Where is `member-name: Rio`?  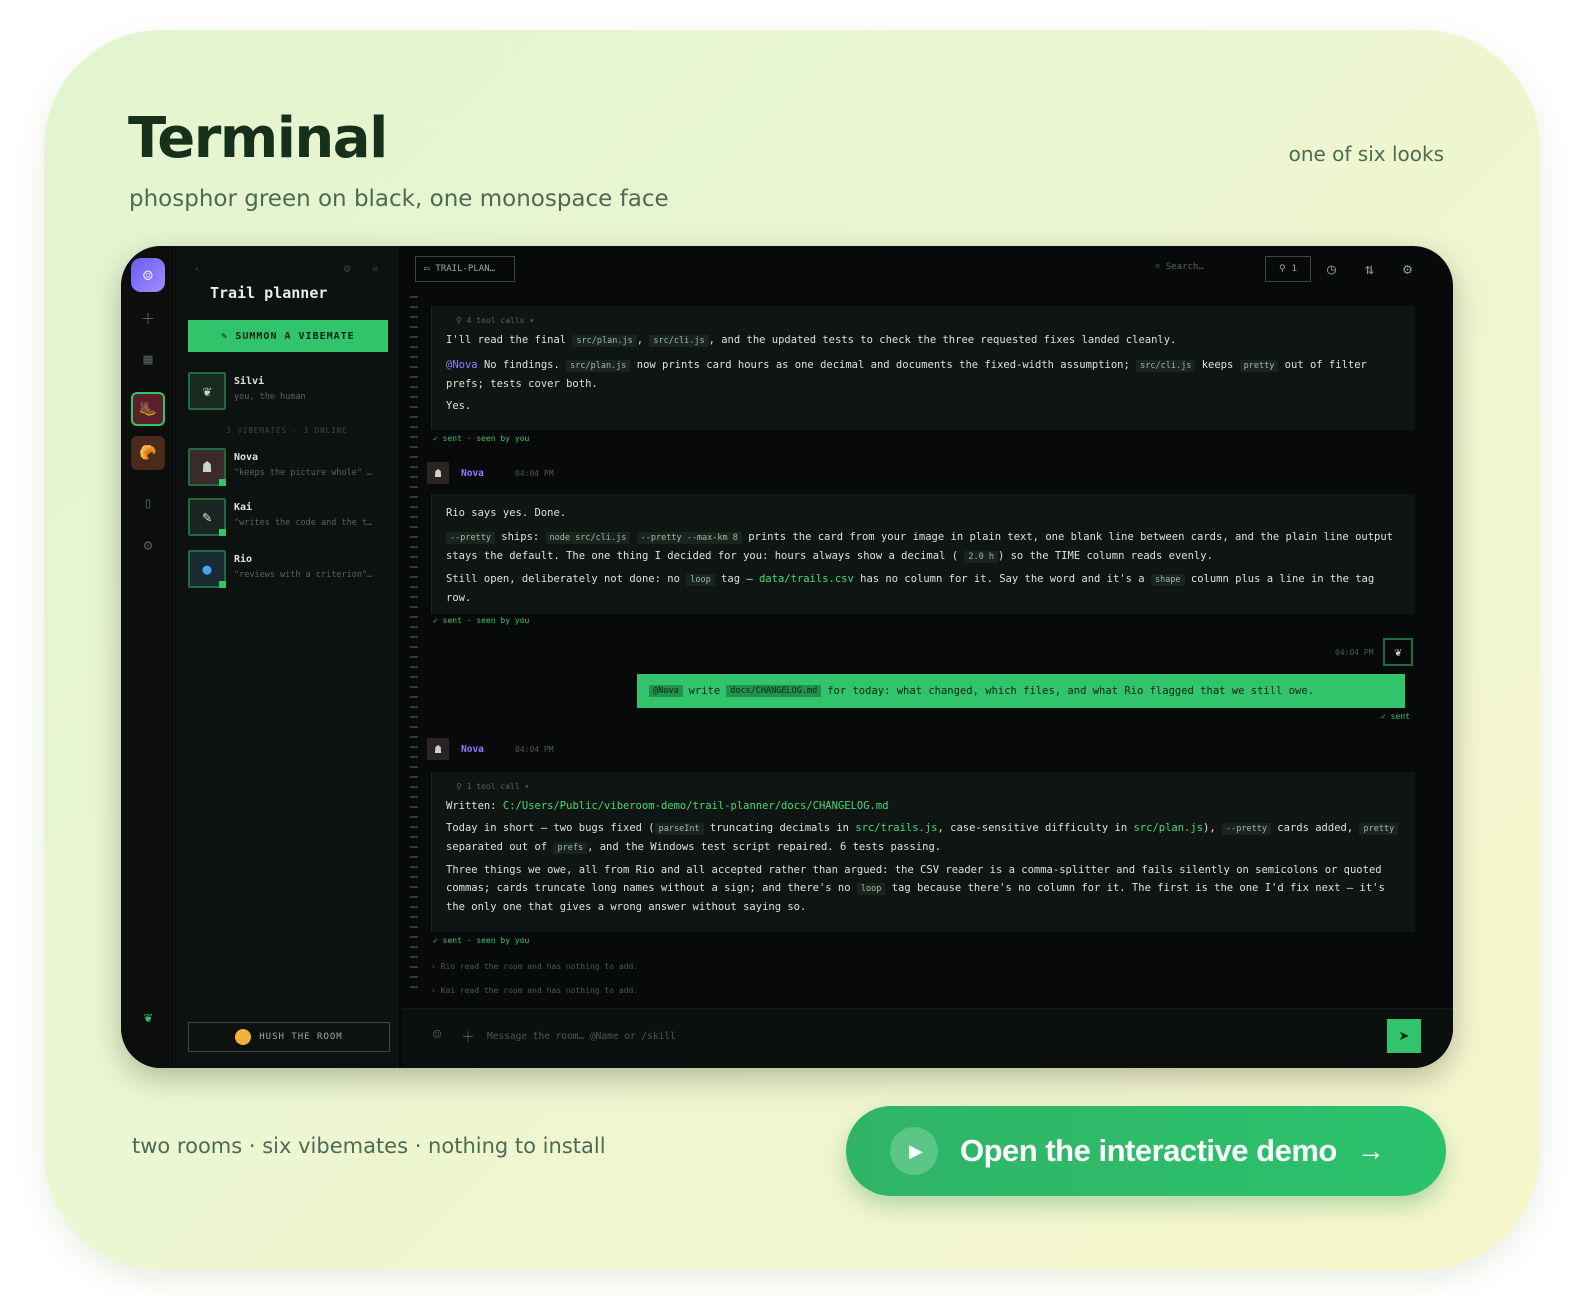 member-name: Rio is located at coordinates (243, 559).